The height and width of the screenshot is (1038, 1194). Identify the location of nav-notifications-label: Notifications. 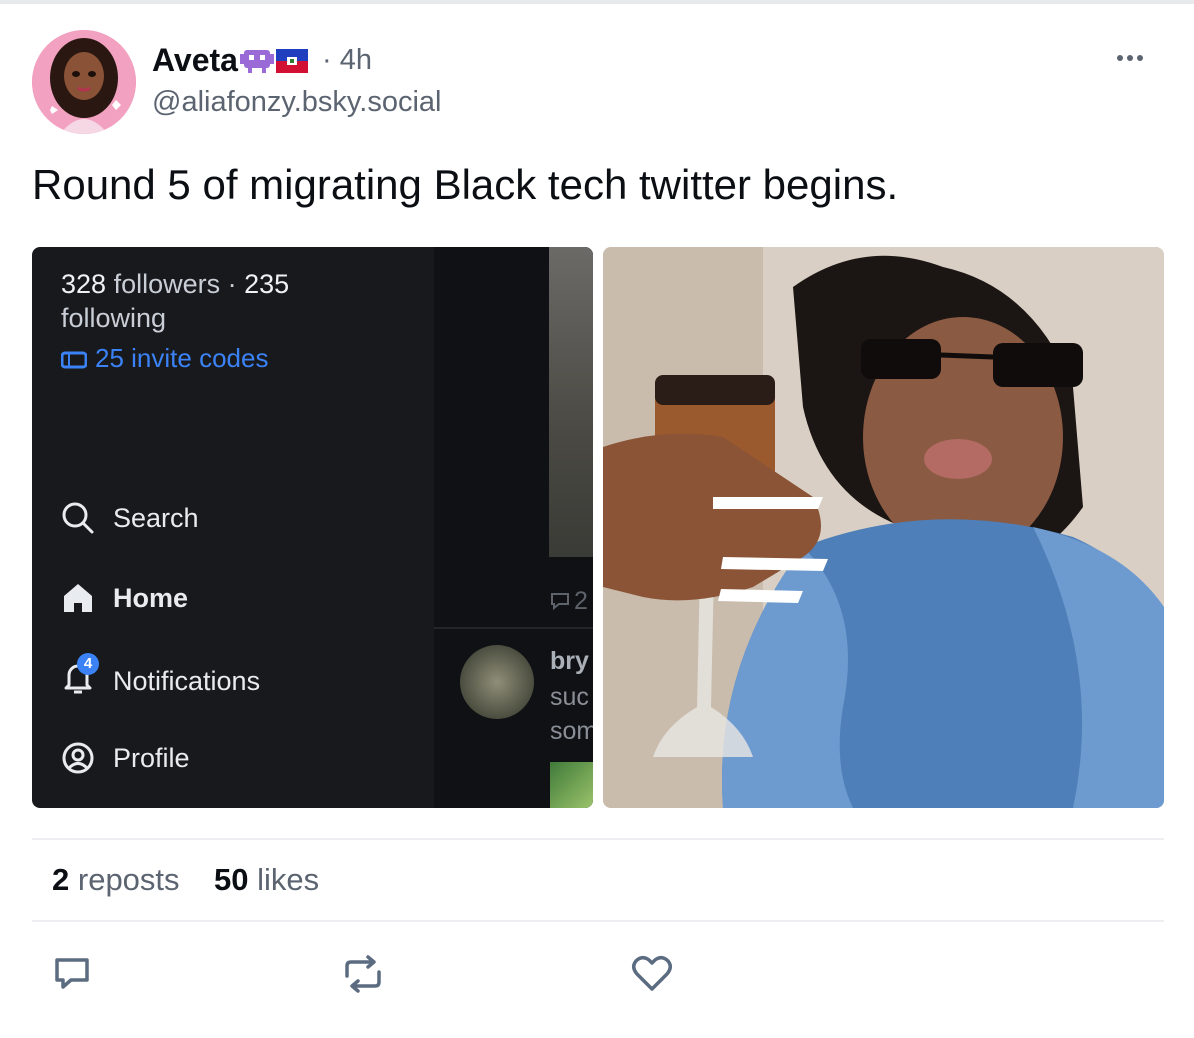
(187, 681).